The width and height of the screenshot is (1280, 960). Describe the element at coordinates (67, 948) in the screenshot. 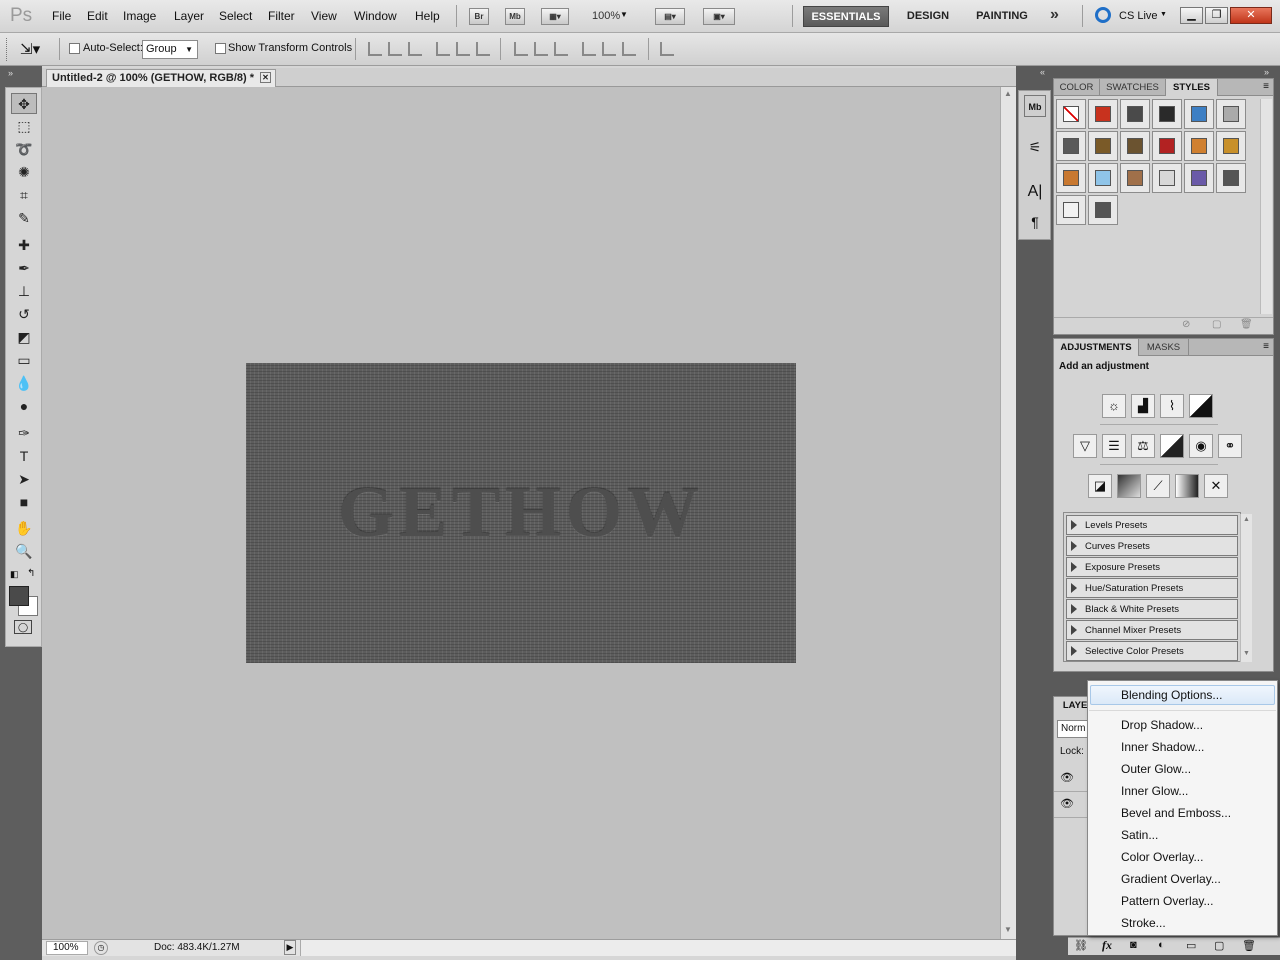

I see `status-zoom-field: 100%` at that location.